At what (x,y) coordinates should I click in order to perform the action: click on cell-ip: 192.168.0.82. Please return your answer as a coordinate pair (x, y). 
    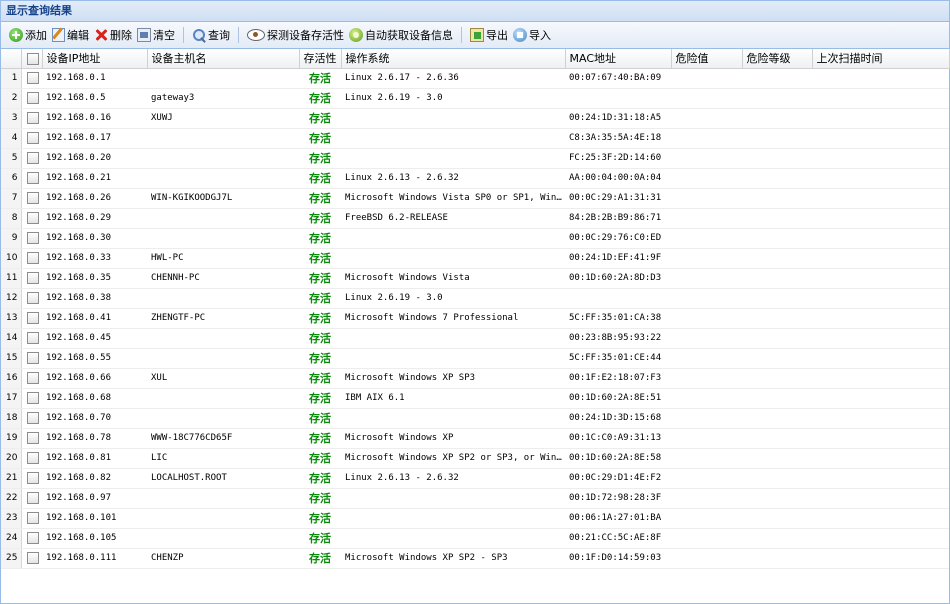
    Looking at the image, I should click on (94, 478).